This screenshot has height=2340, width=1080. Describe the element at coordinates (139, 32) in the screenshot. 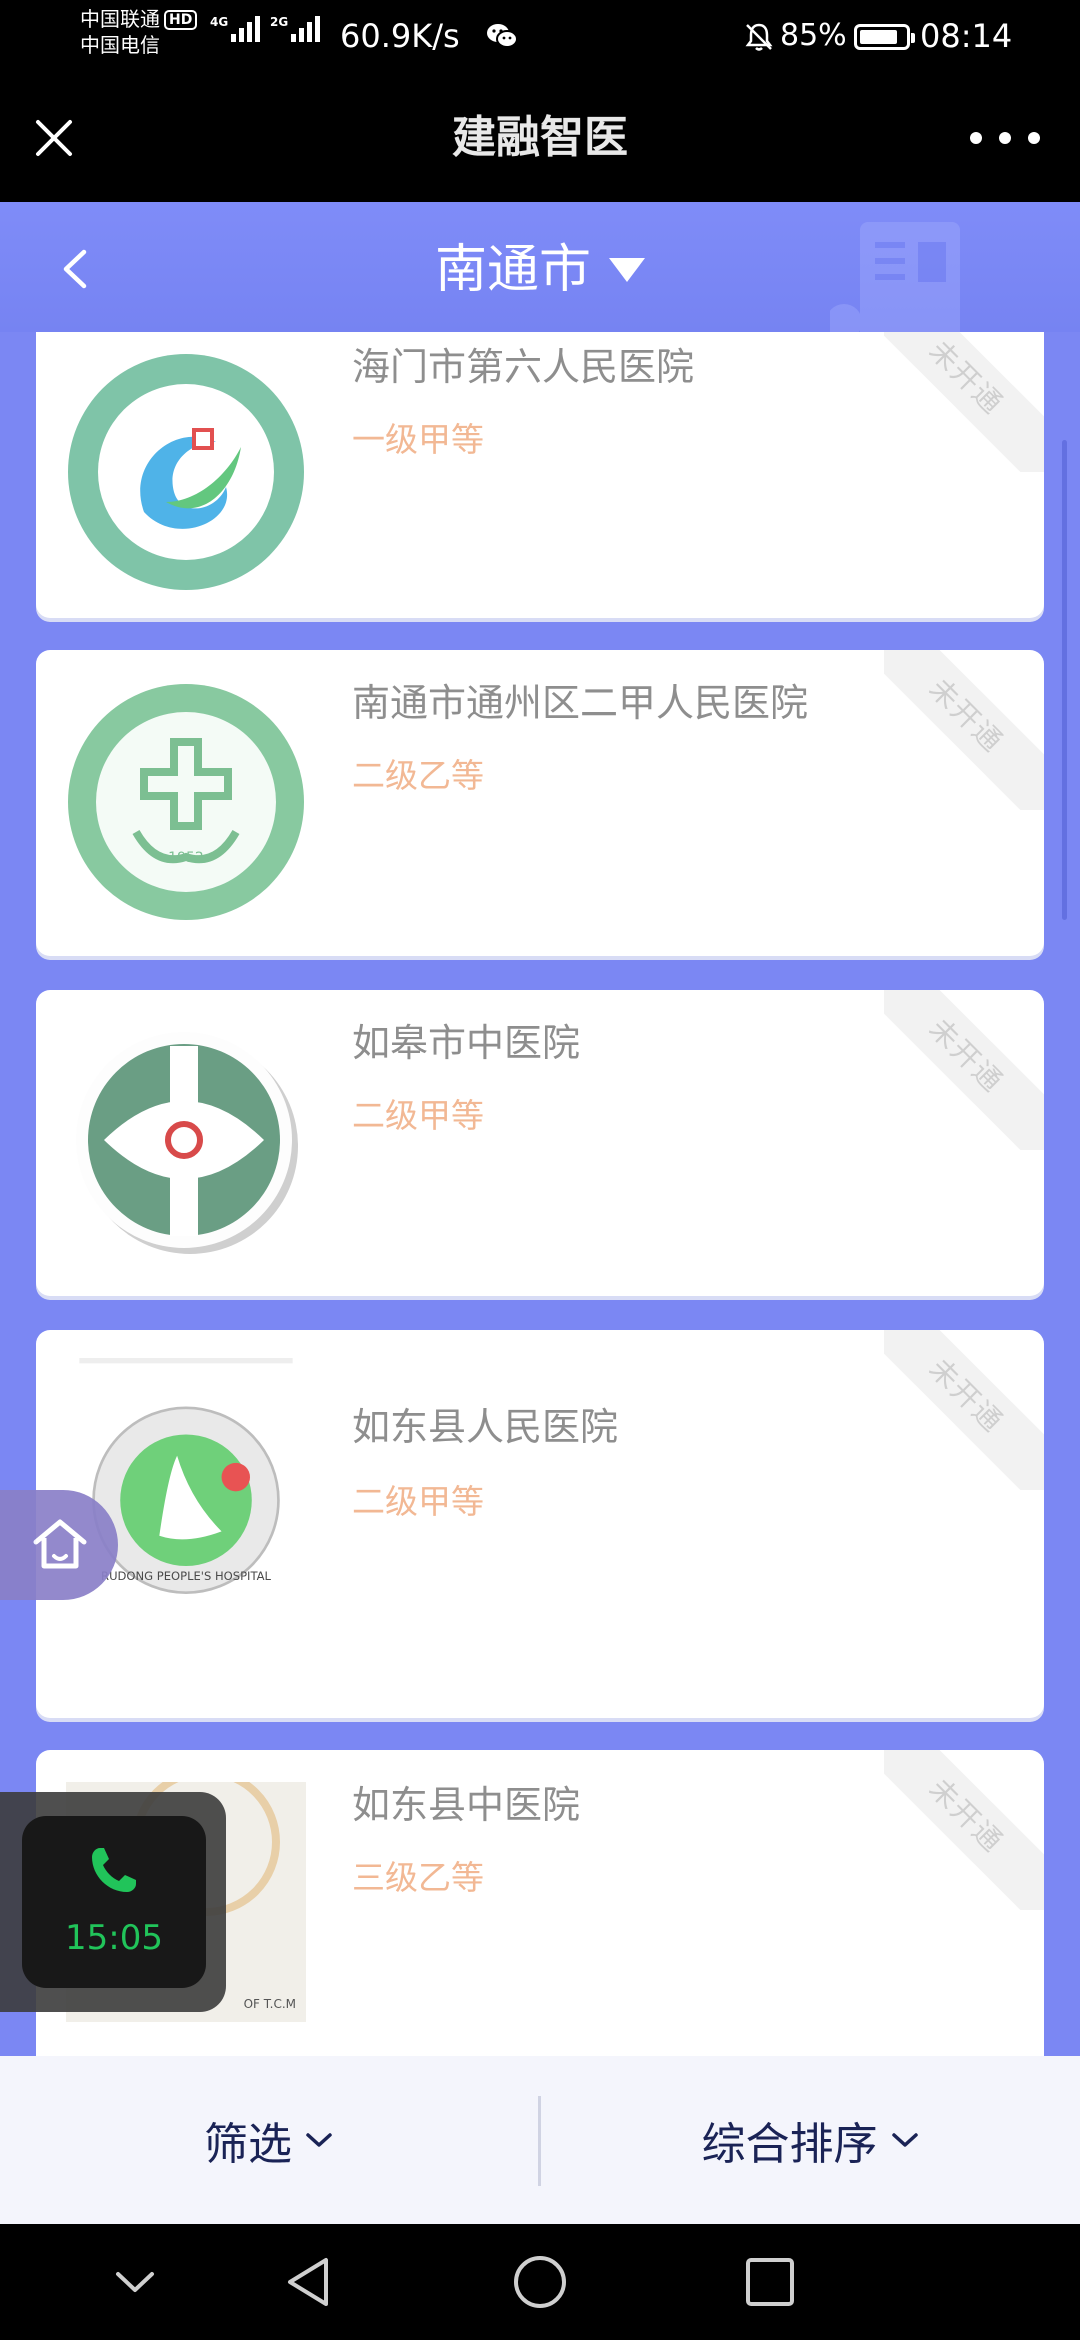

I see `carrier-info: 中国联通 HD 中国电信` at that location.